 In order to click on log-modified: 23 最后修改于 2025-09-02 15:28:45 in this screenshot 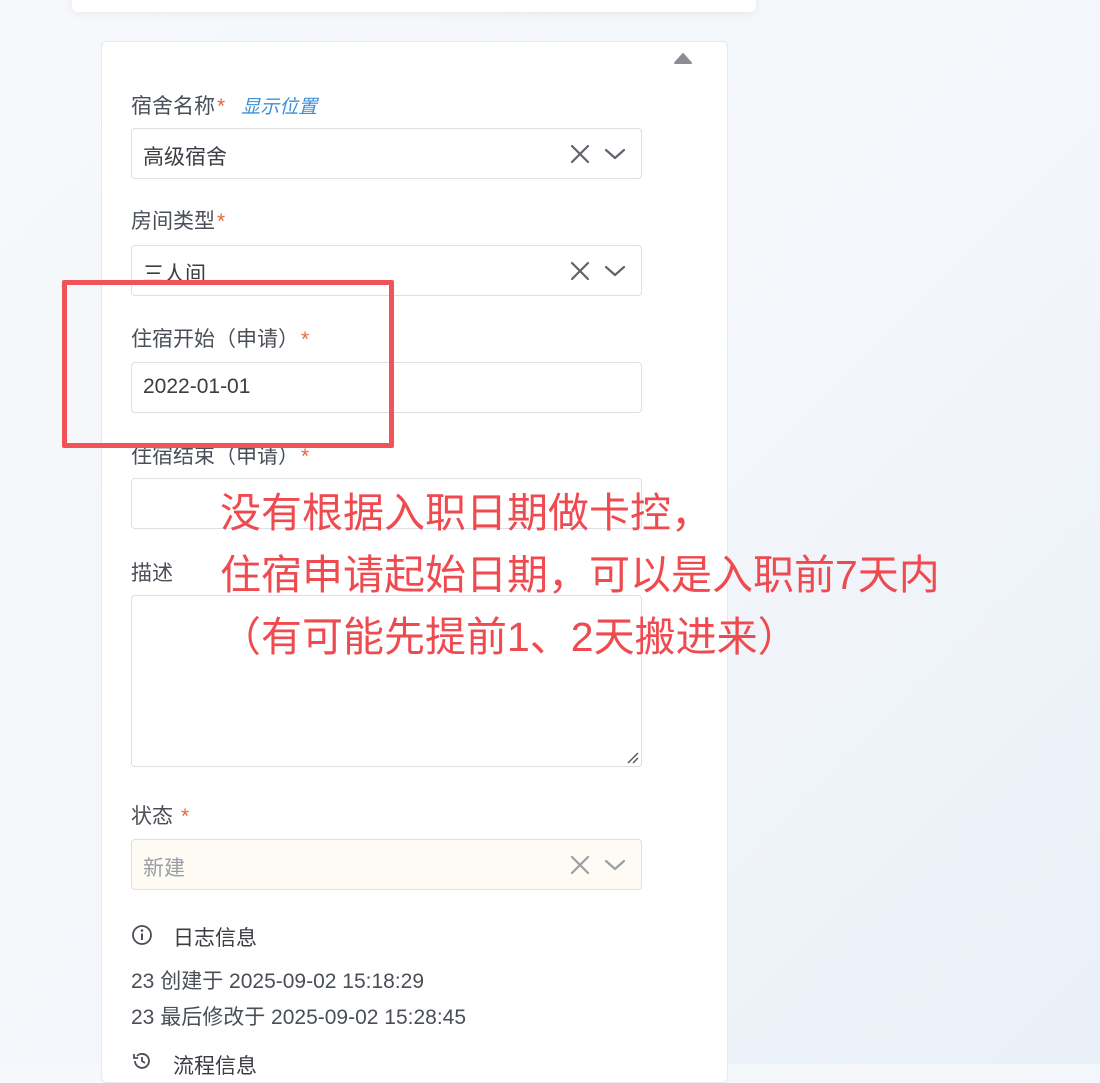, I will do `click(299, 1017)`.